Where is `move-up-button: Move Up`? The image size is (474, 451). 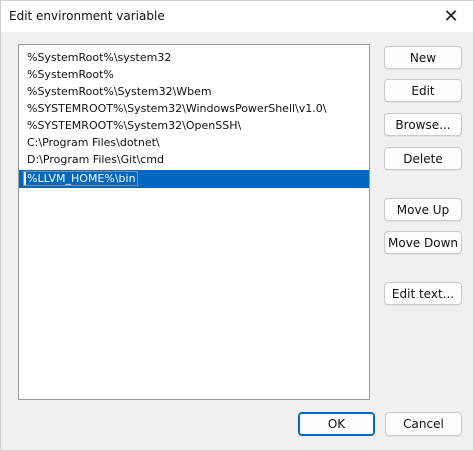 move-up-button: Move Up is located at coordinates (423, 209).